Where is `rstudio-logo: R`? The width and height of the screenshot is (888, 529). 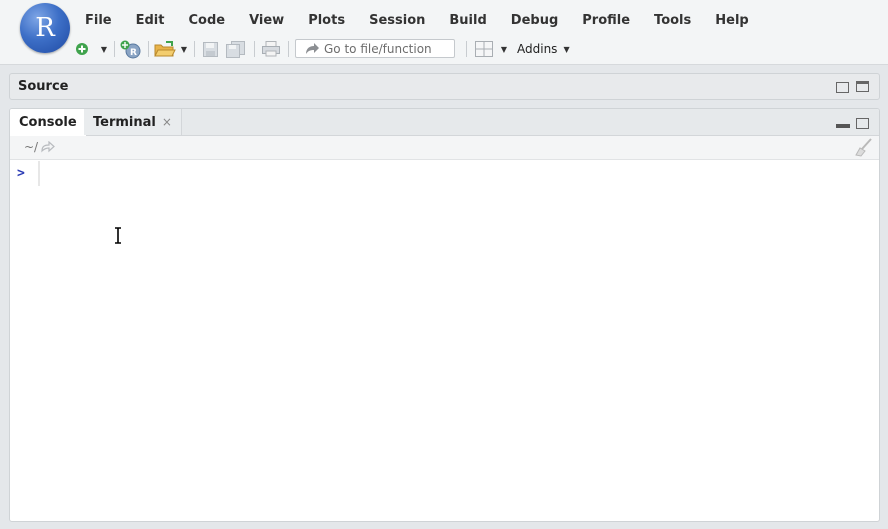 rstudio-logo: R is located at coordinates (45, 28).